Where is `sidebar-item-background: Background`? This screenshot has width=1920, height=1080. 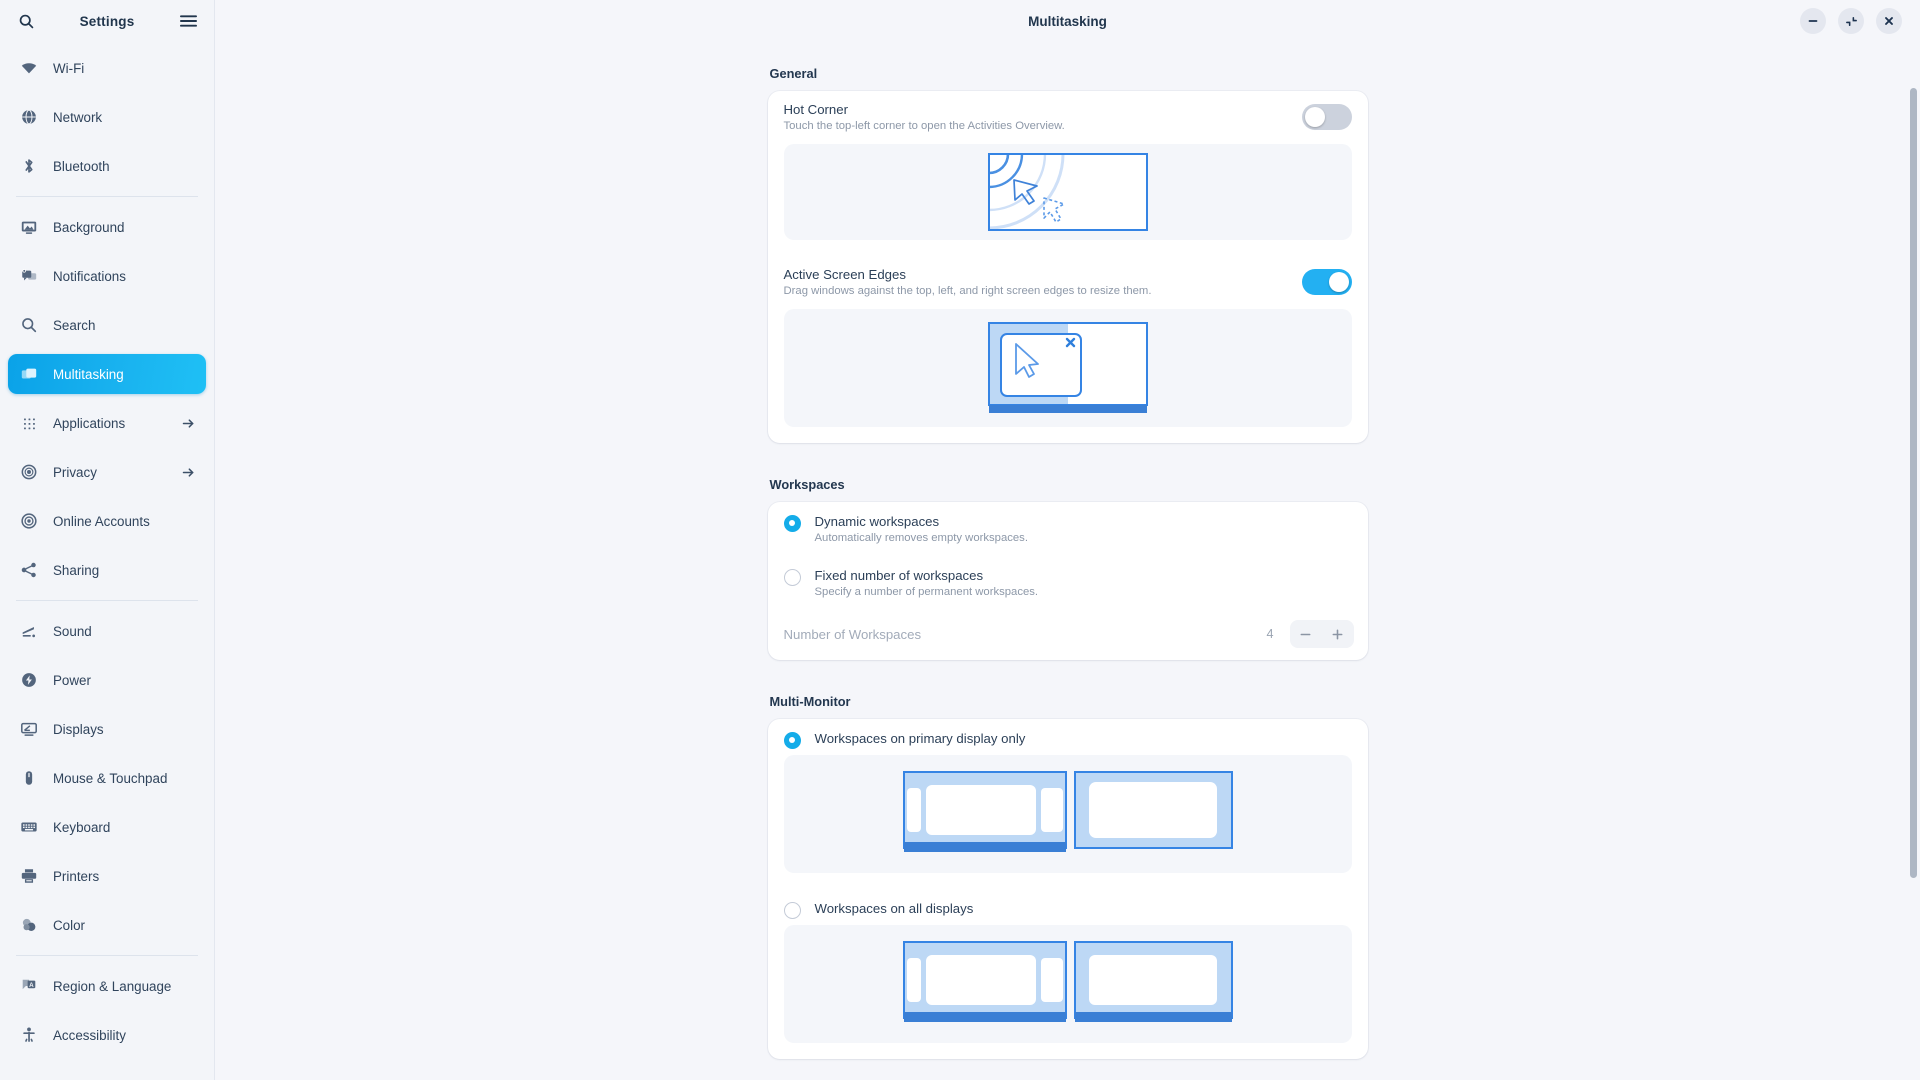
sidebar-item-background: Background is located at coordinates (107, 227).